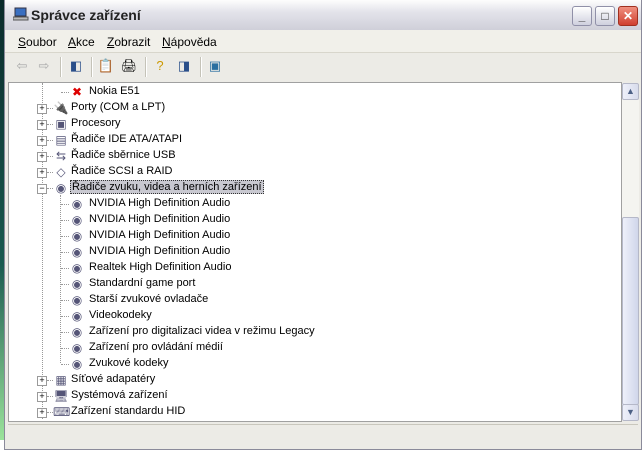  I want to click on title-bar: Správce zařízení _ □ ✕, so click(323, 15).